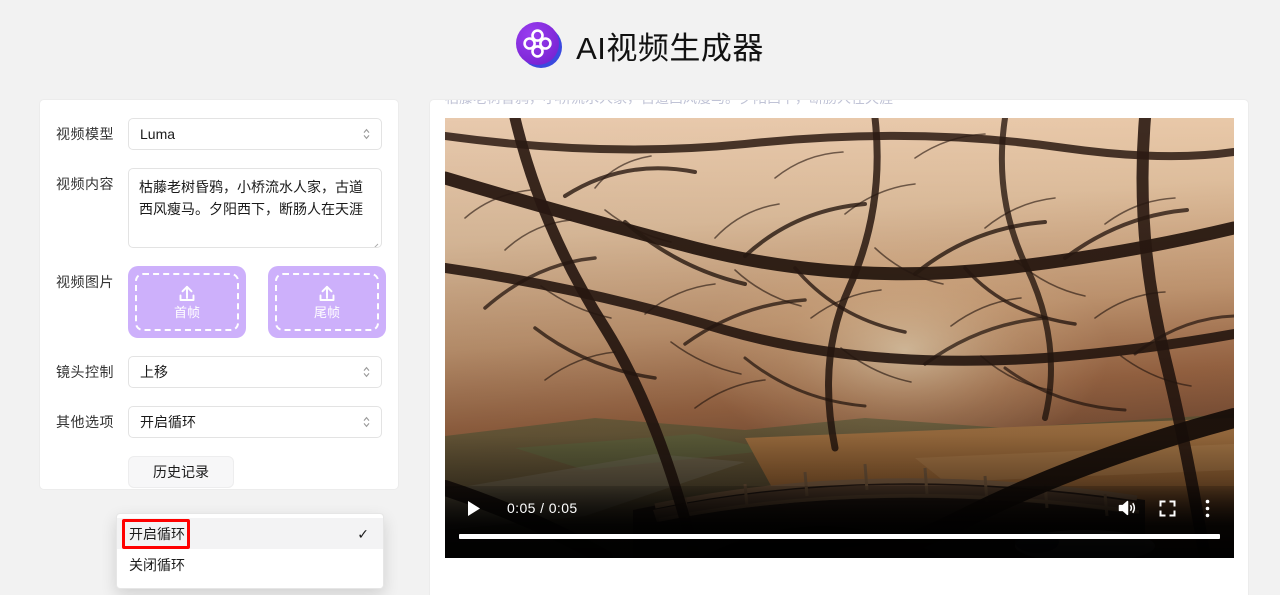 The width and height of the screenshot is (1280, 595). I want to click on upload-last-frame-button: 尾帧, so click(327, 302).